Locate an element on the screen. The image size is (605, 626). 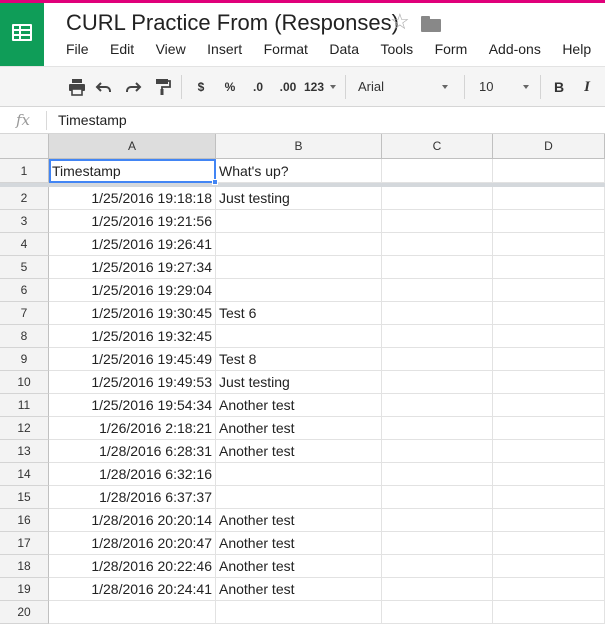
print-icon is located at coordinates (77, 87).